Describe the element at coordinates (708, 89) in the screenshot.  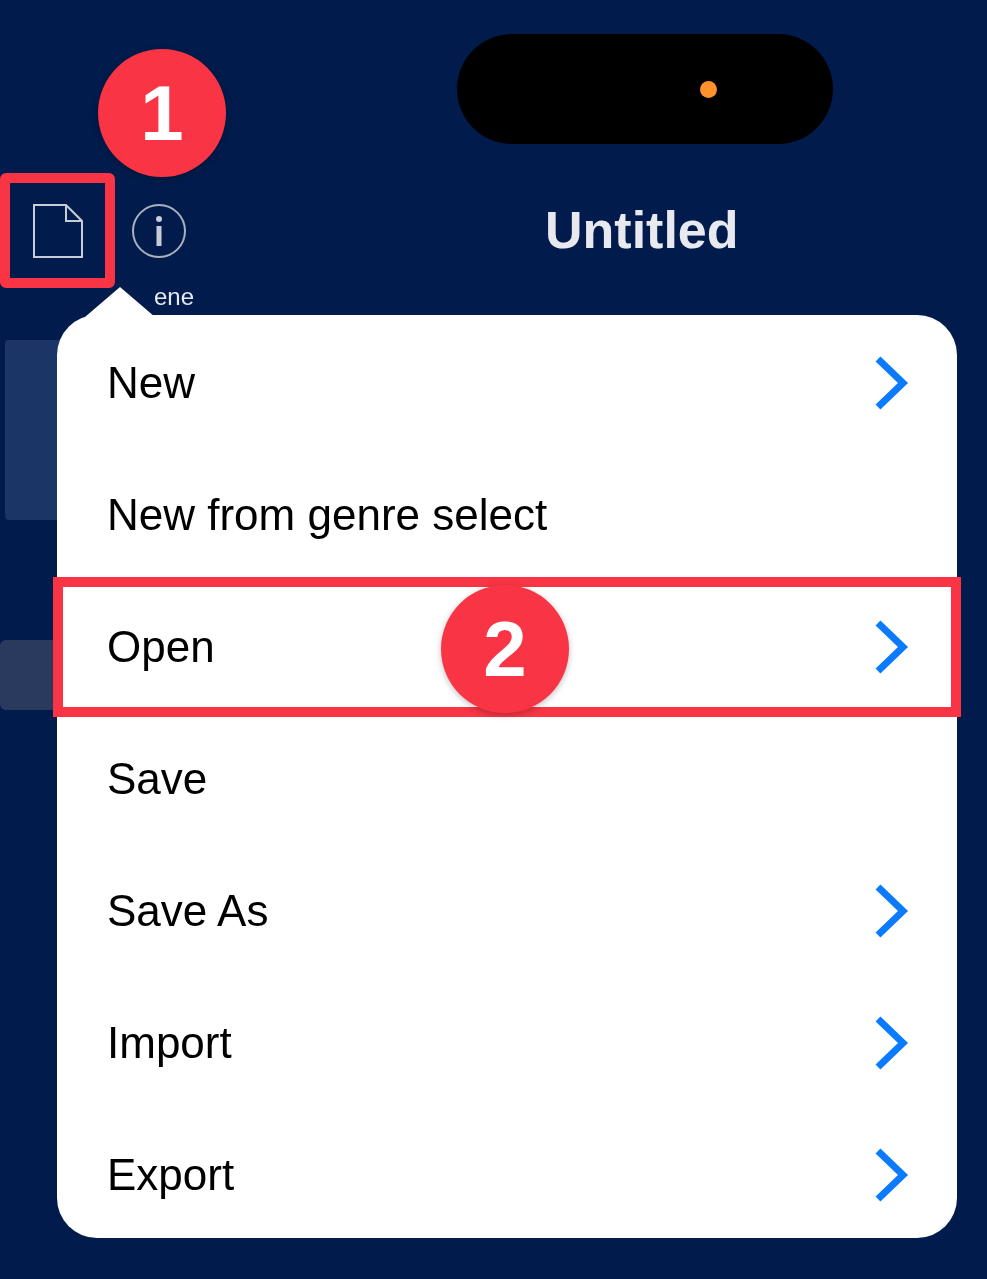
I see `indicator-dot` at that location.